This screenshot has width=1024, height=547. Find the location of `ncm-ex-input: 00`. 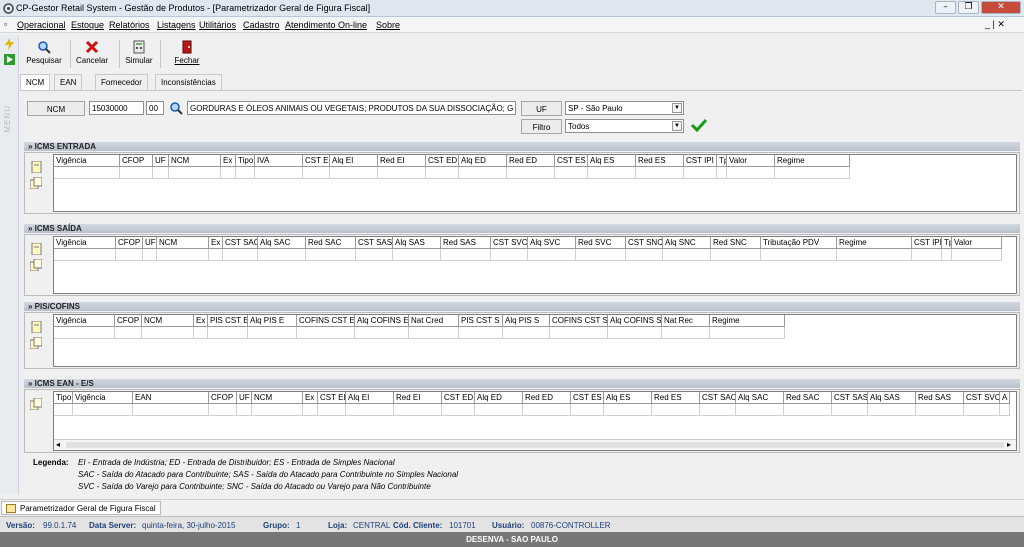

ncm-ex-input: 00 is located at coordinates (155, 108).